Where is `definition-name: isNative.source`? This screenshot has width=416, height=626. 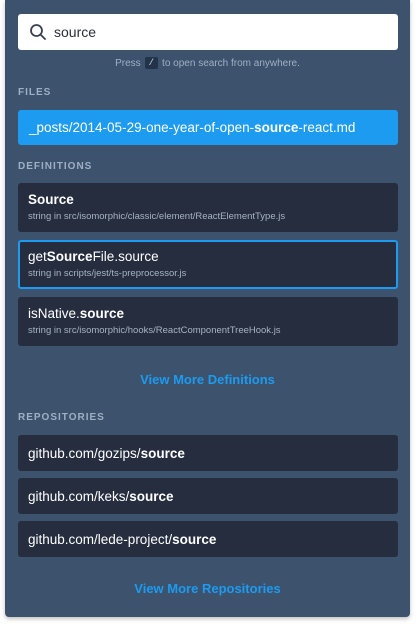 definition-name: isNative.source is located at coordinates (76, 313).